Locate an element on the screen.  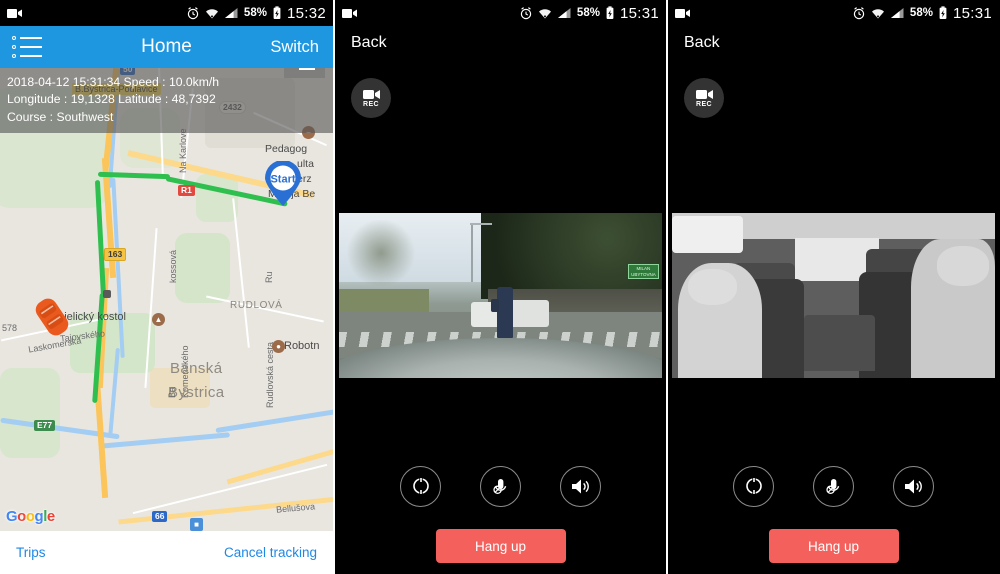
poi-icon: ● is located at coordinates (278, 346).